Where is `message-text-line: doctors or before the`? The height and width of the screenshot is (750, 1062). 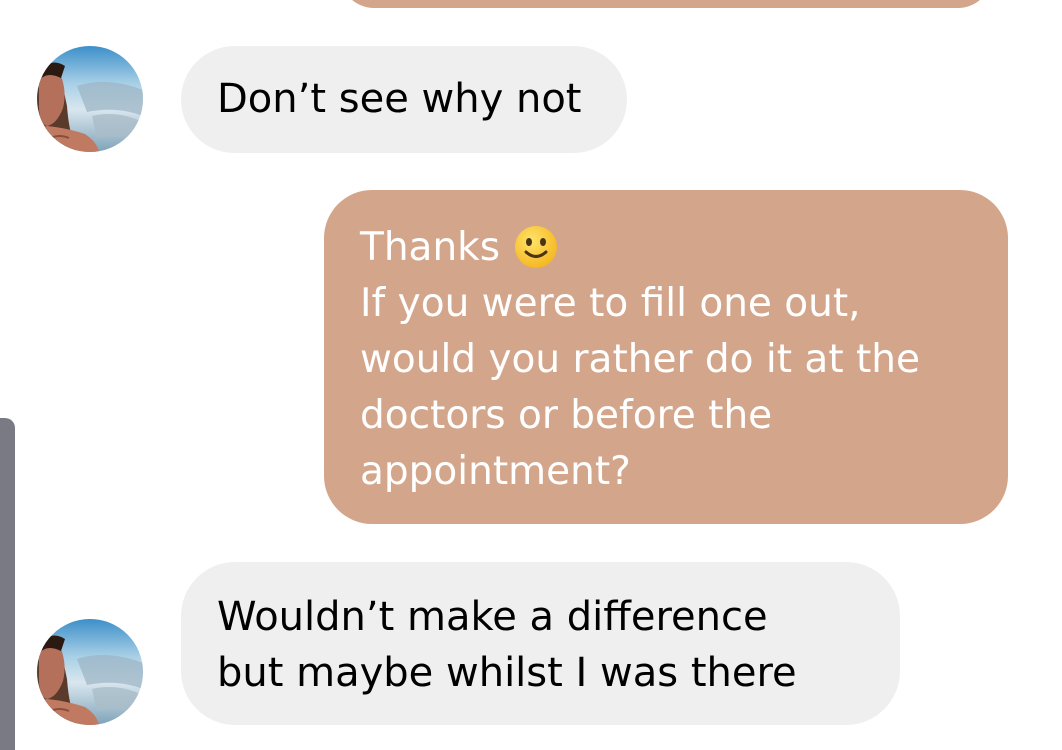
message-text-line: doctors or before the is located at coordinates (566, 415).